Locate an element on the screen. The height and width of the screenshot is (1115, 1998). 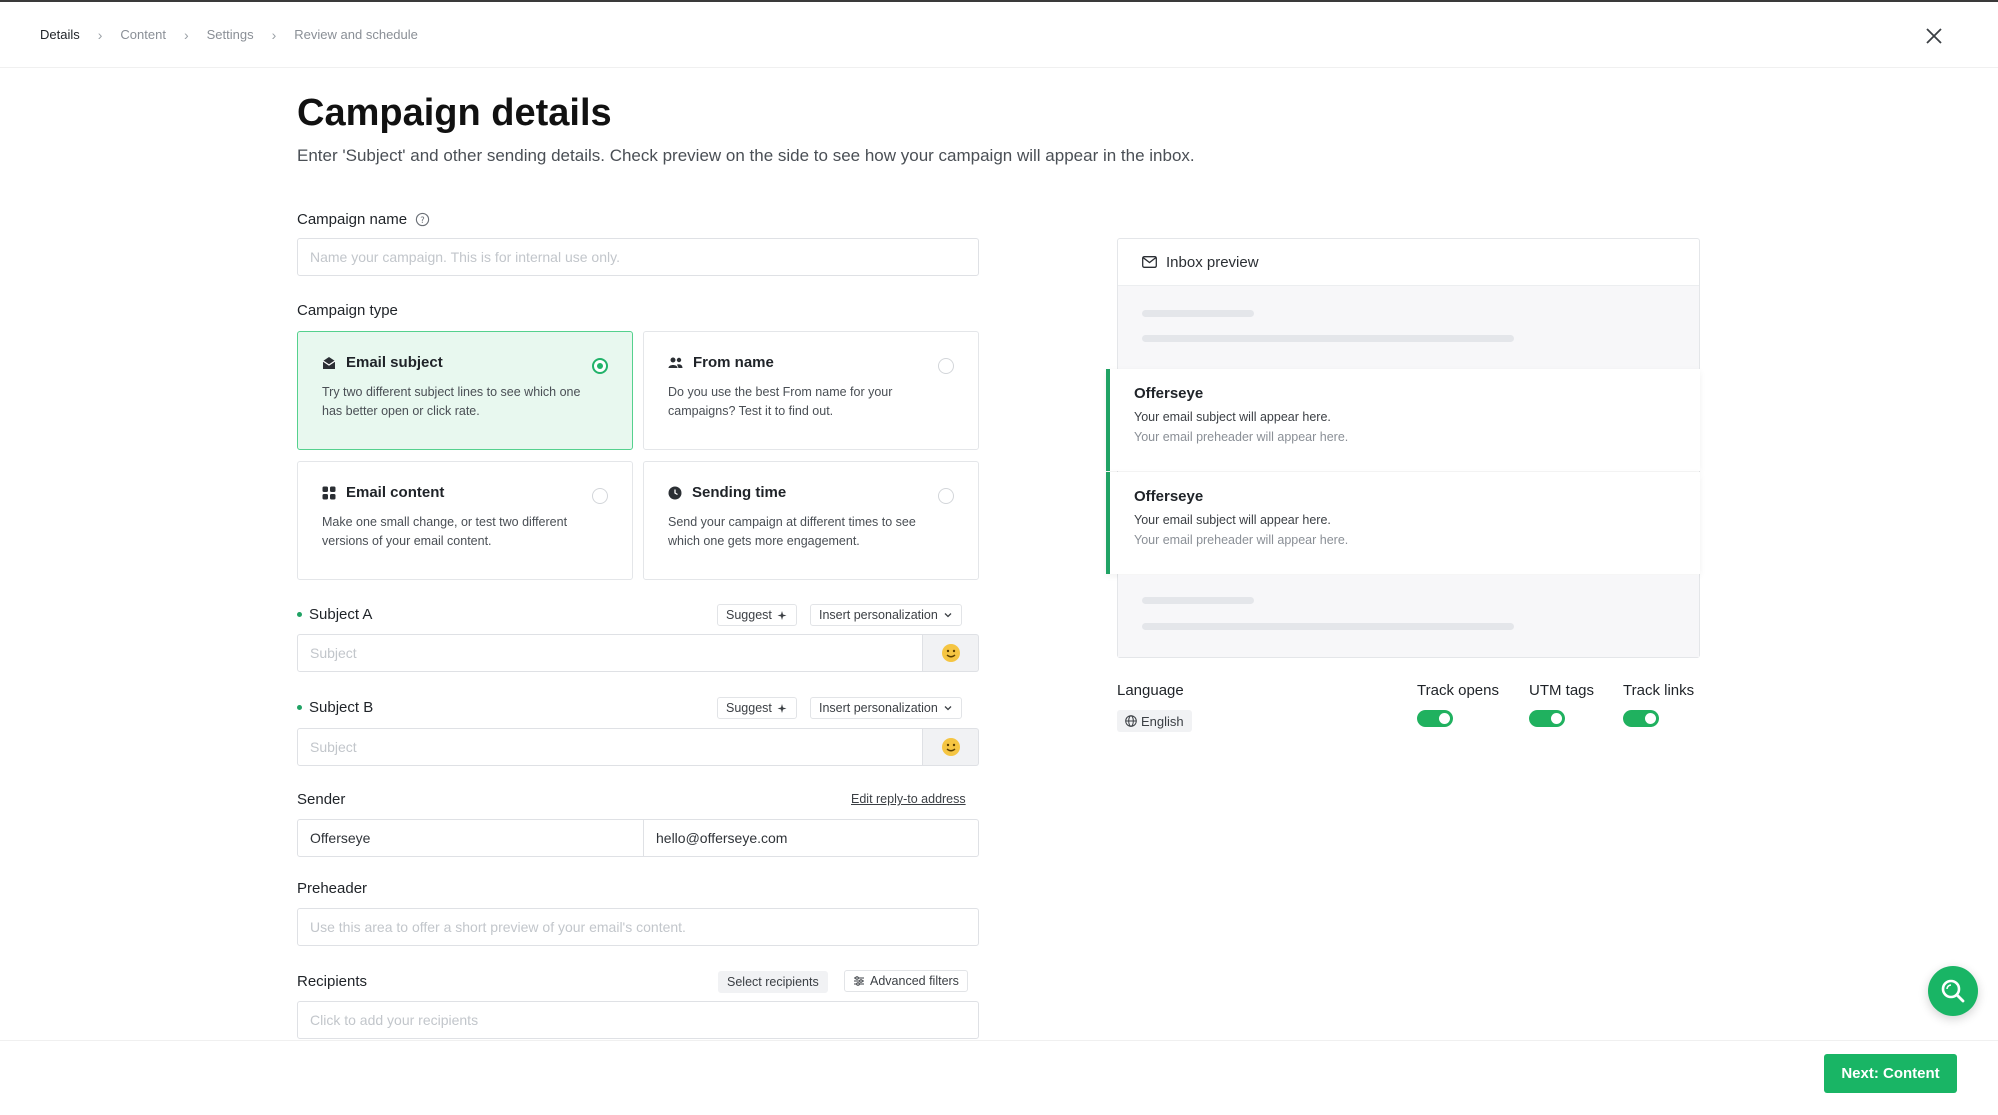
breadcrumb-settings: Settings is located at coordinates (230, 34).